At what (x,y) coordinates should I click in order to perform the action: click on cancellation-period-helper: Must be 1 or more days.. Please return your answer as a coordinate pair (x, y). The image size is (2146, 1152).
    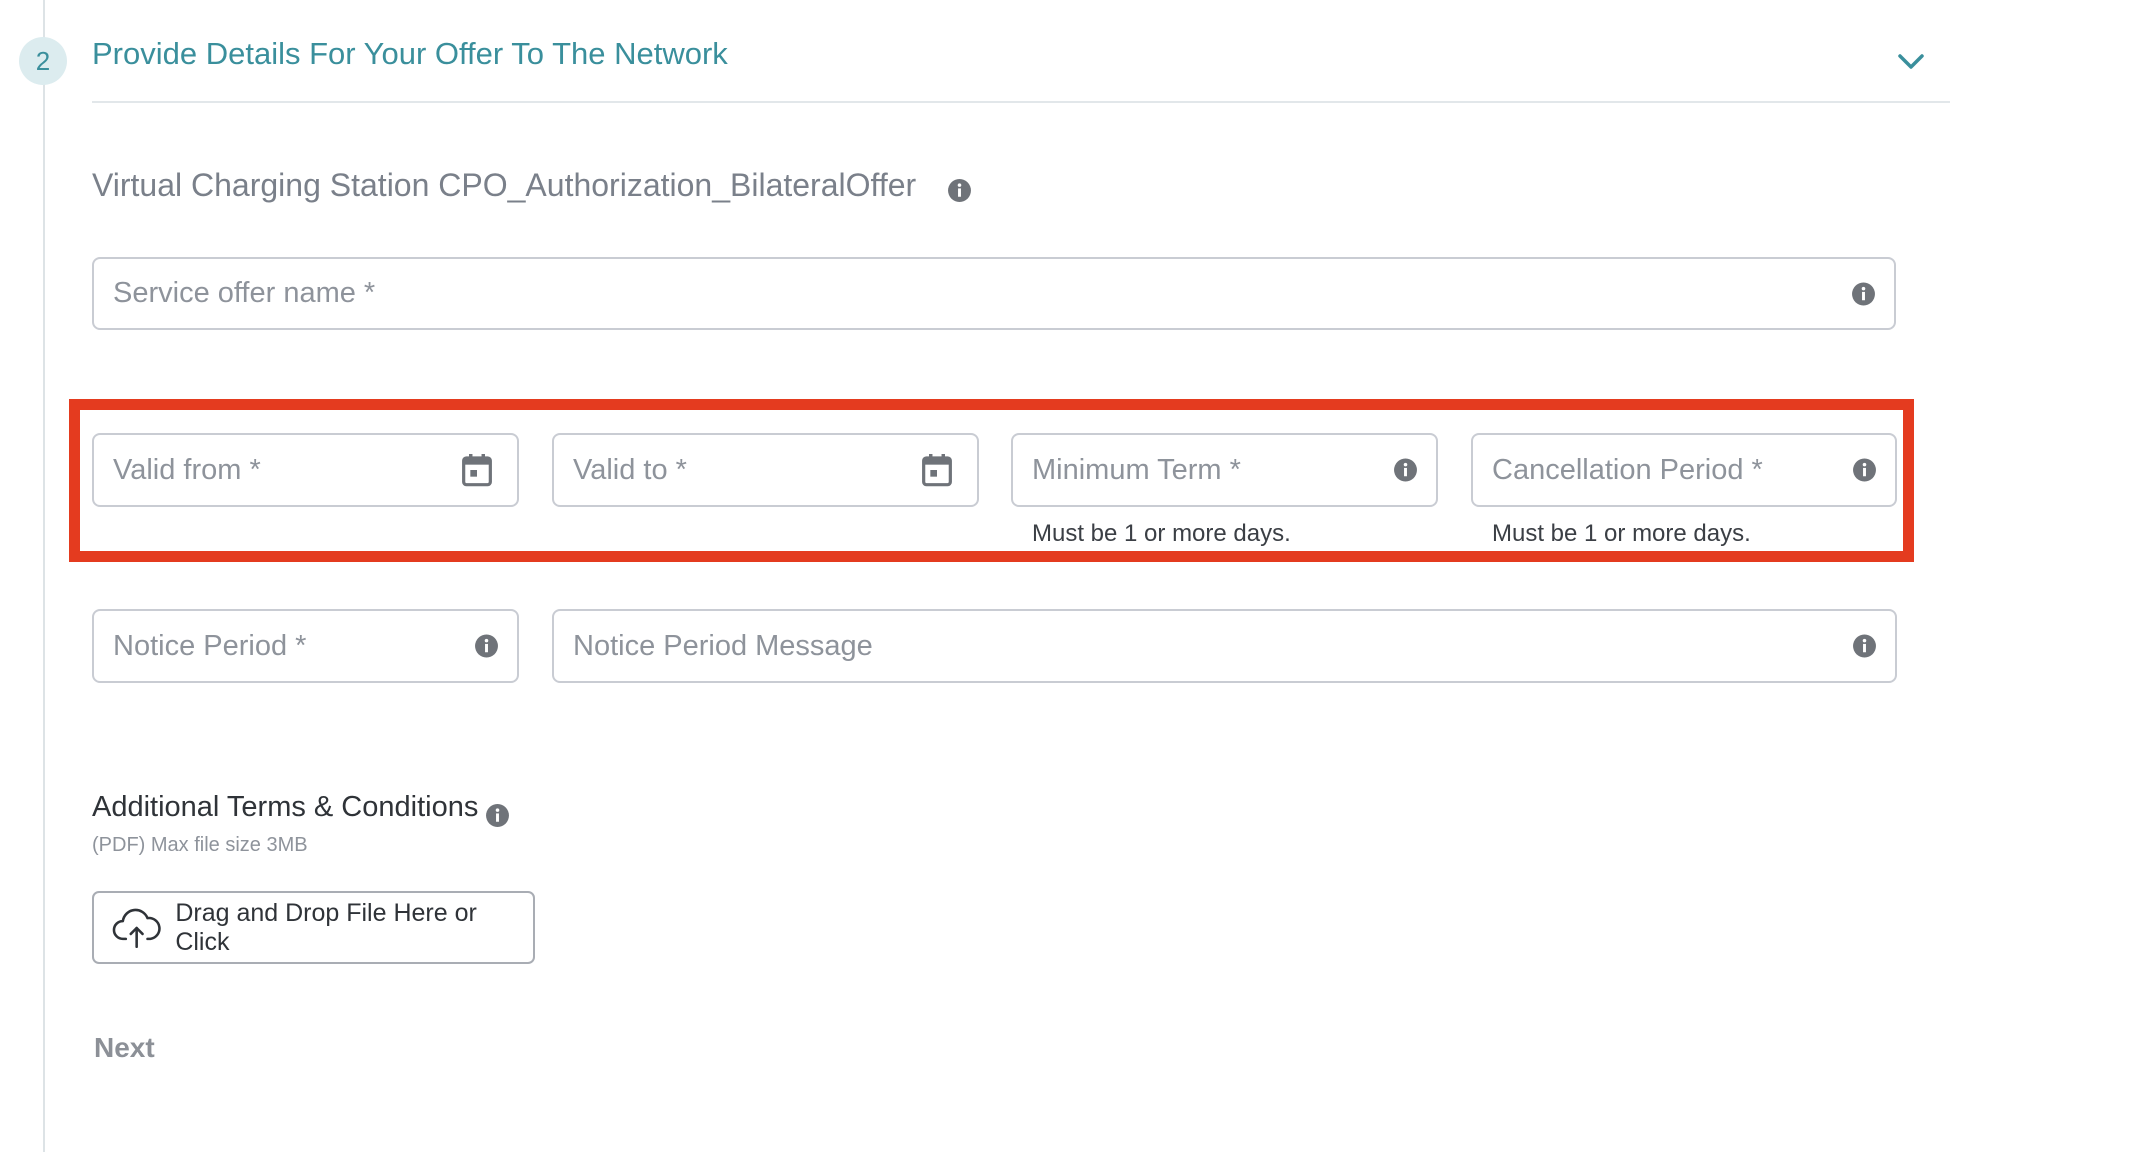
    Looking at the image, I should click on (1621, 533).